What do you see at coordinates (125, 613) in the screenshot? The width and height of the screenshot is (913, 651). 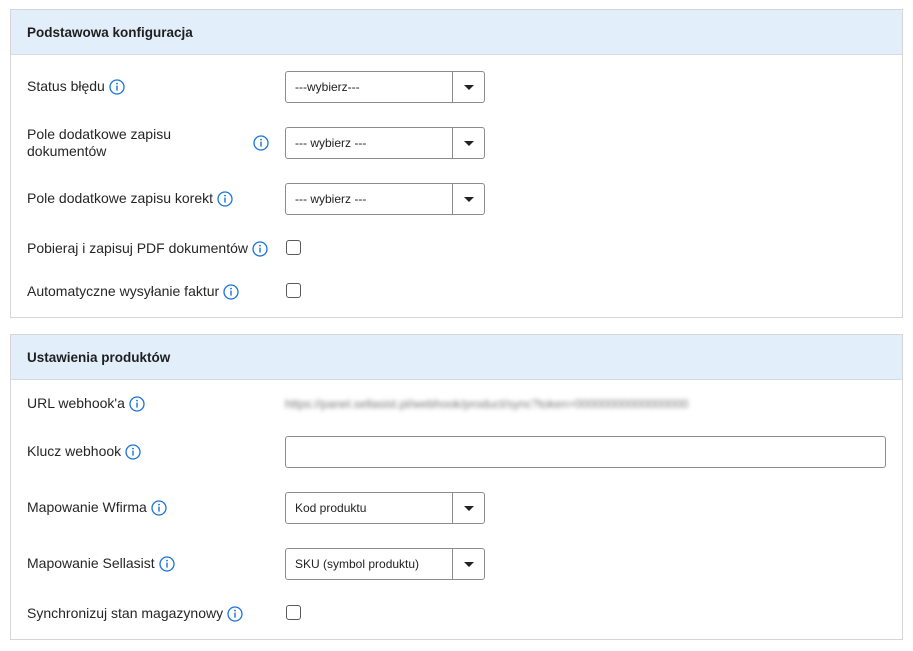 I see `sync-stock-label: Synchronizuj stan magazynowy` at bounding box center [125, 613].